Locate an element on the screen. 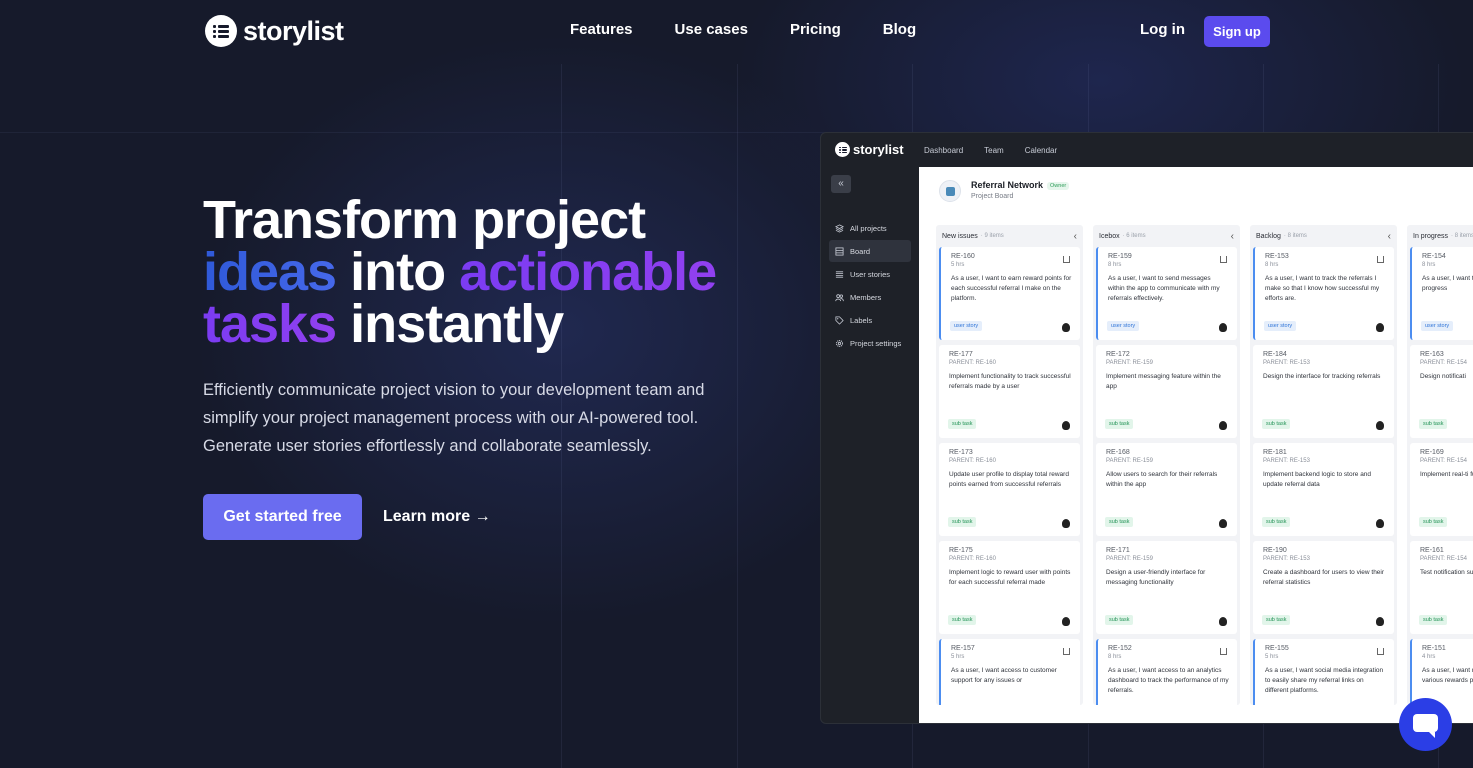  column-count: · 9 items is located at coordinates (992, 236).